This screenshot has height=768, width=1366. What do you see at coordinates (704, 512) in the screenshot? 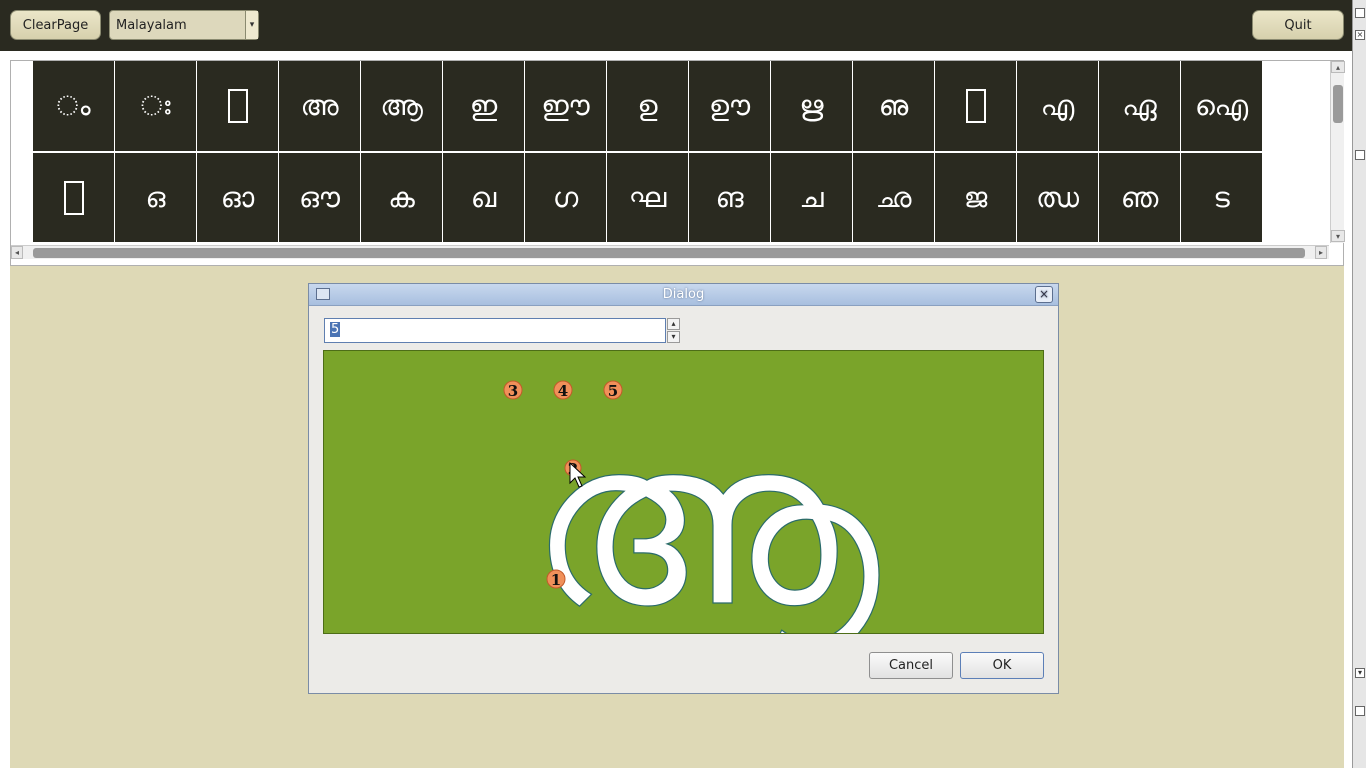
I see `glyph-outline: ആ` at bounding box center [704, 512].